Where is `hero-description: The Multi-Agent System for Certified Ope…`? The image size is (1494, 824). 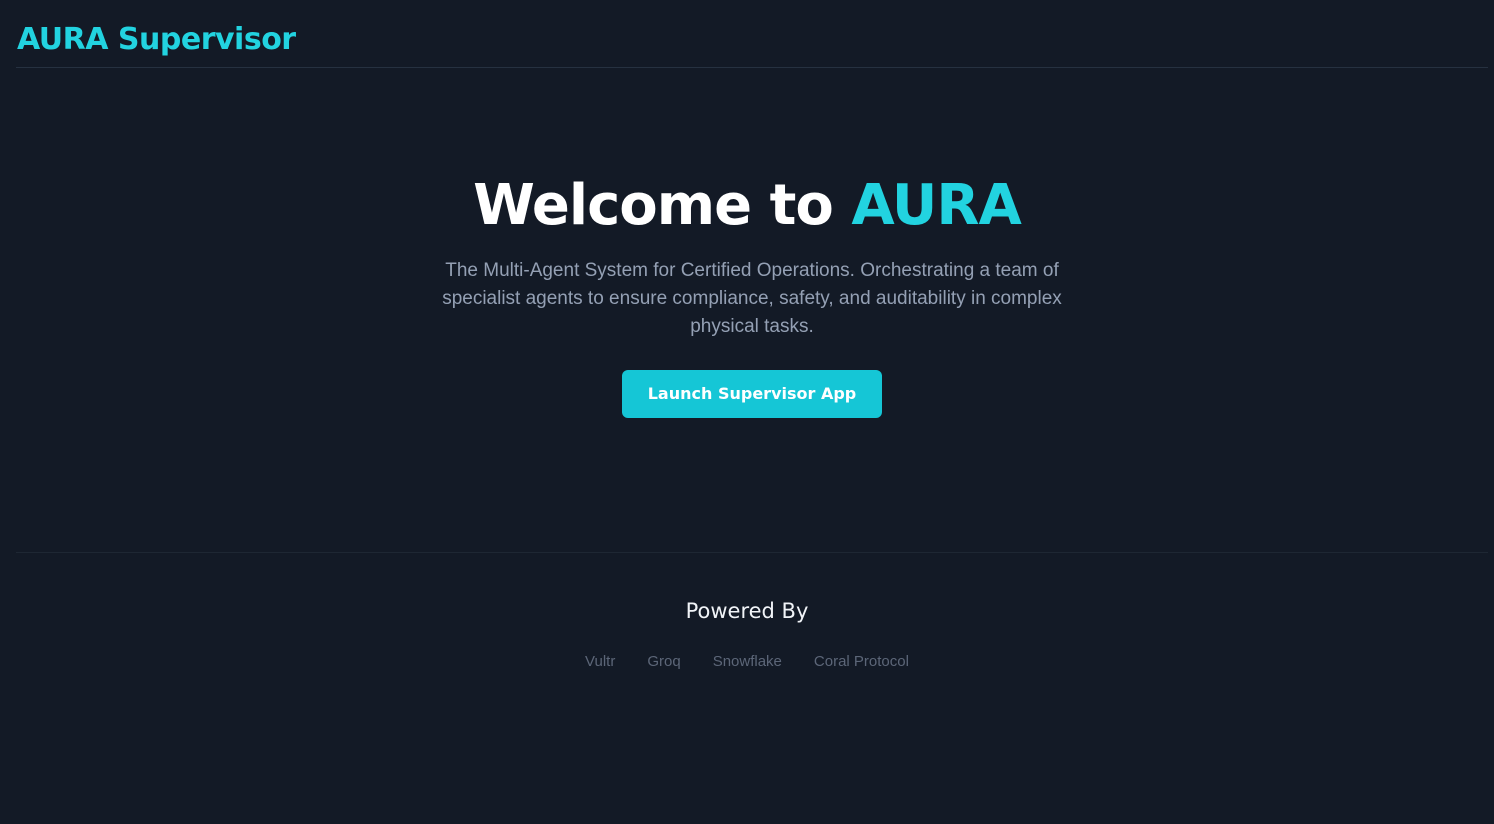
hero-description: The Multi-Agent System for Certified Ope… is located at coordinates (752, 298).